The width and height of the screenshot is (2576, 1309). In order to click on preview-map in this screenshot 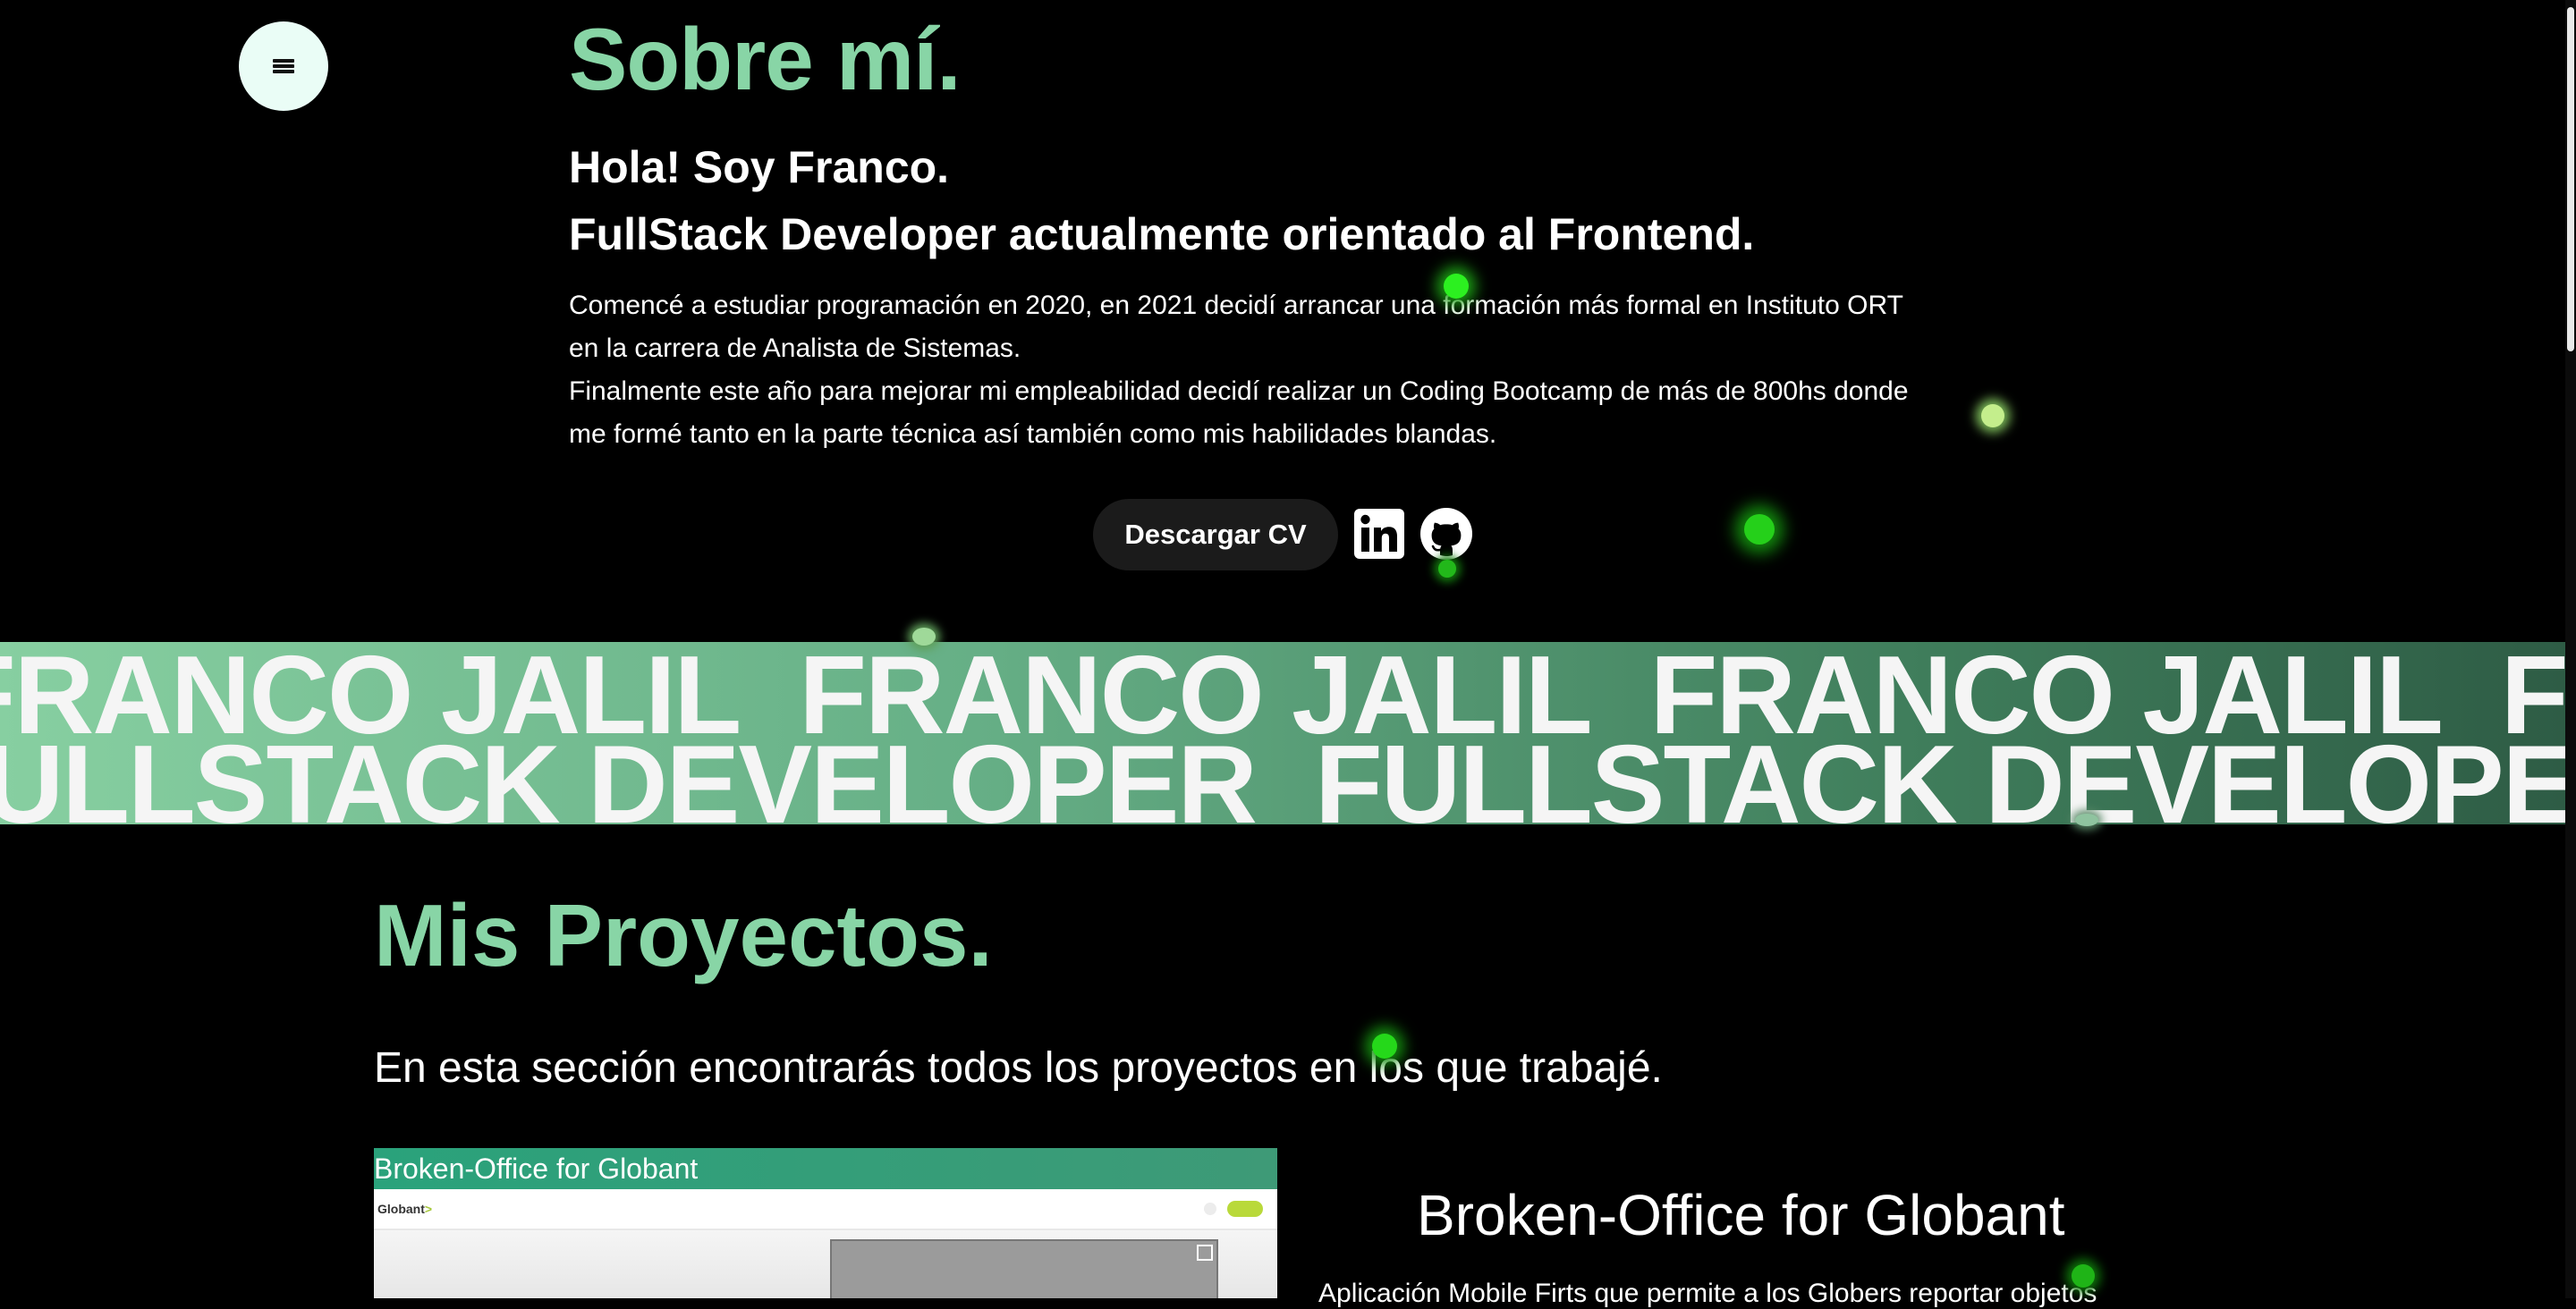, I will do `click(1024, 1268)`.